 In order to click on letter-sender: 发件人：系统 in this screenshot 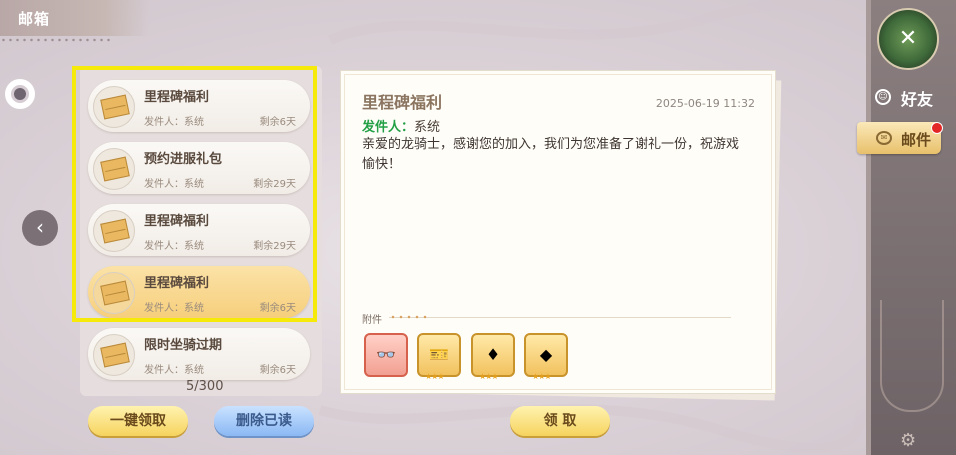, I will do `click(401, 125)`.